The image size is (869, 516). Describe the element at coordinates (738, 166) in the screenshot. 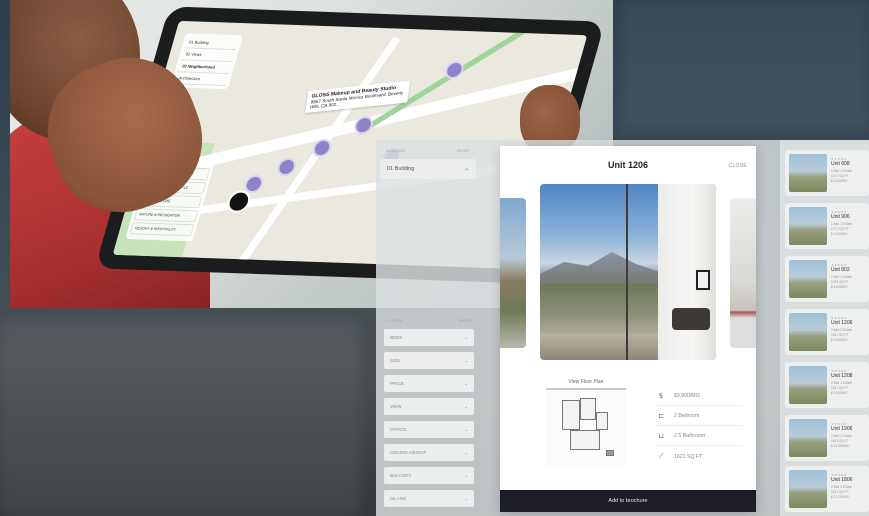

I see `close-button: CLOSE` at that location.